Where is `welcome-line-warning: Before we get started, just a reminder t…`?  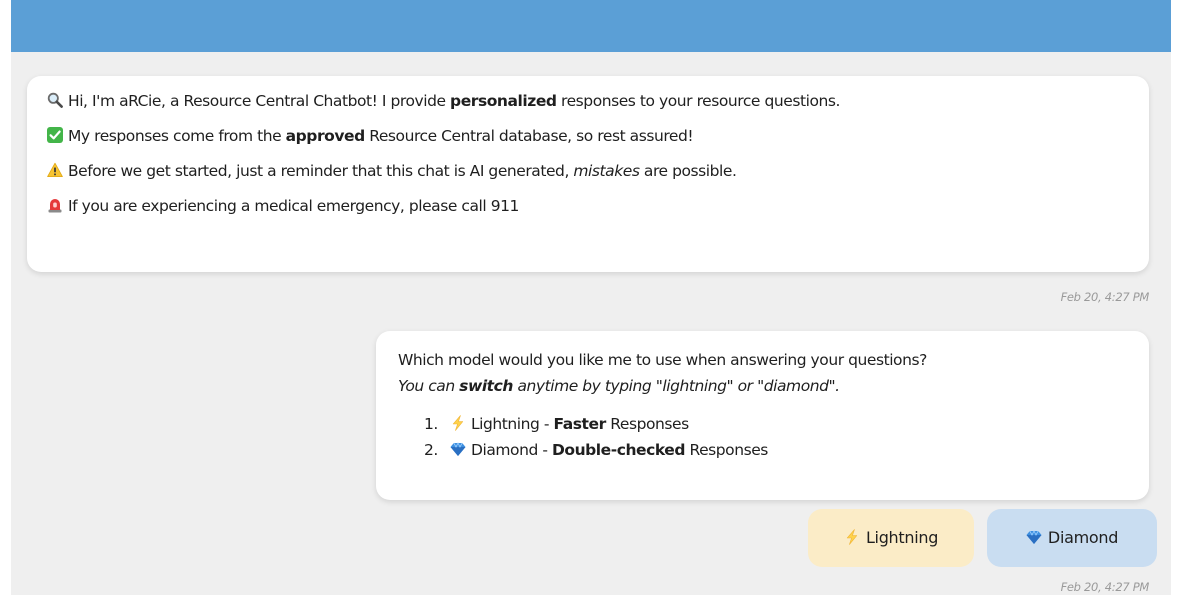 welcome-line-warning: Before we get started, just a reminder t… is located at coordinates (589, 171).